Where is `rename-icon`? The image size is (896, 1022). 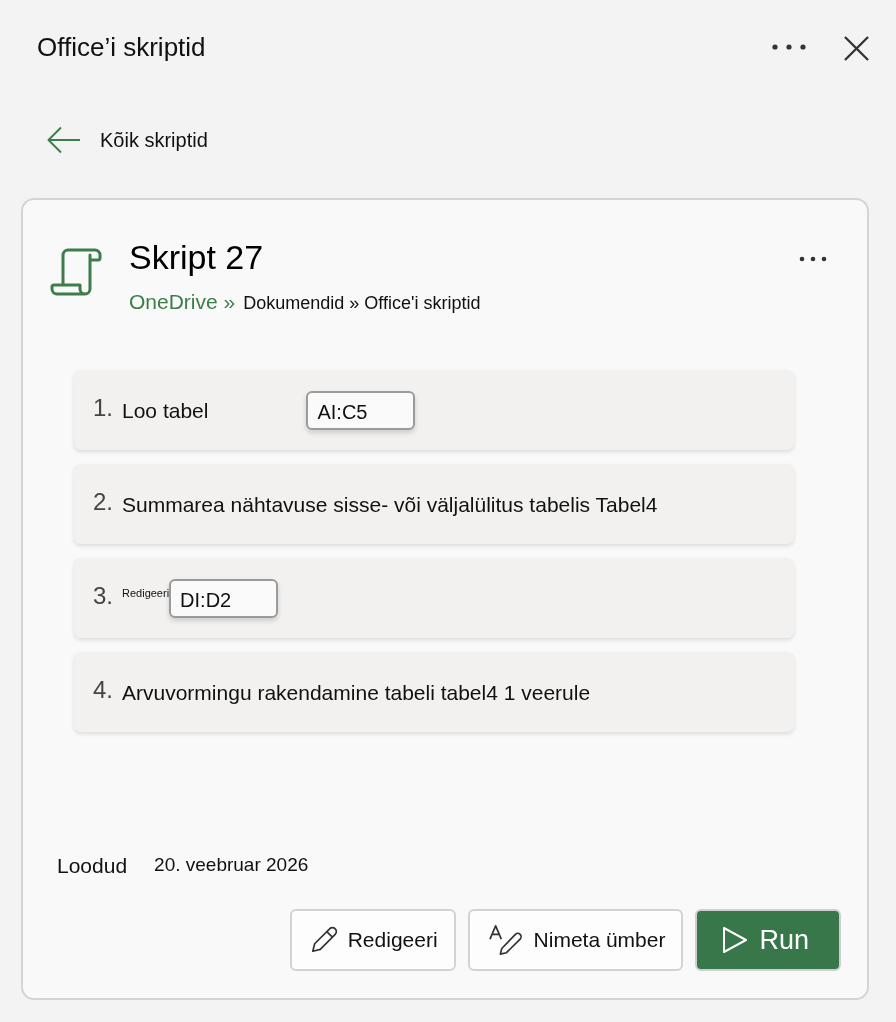
rename-icon is located at coordinates (505, 940).